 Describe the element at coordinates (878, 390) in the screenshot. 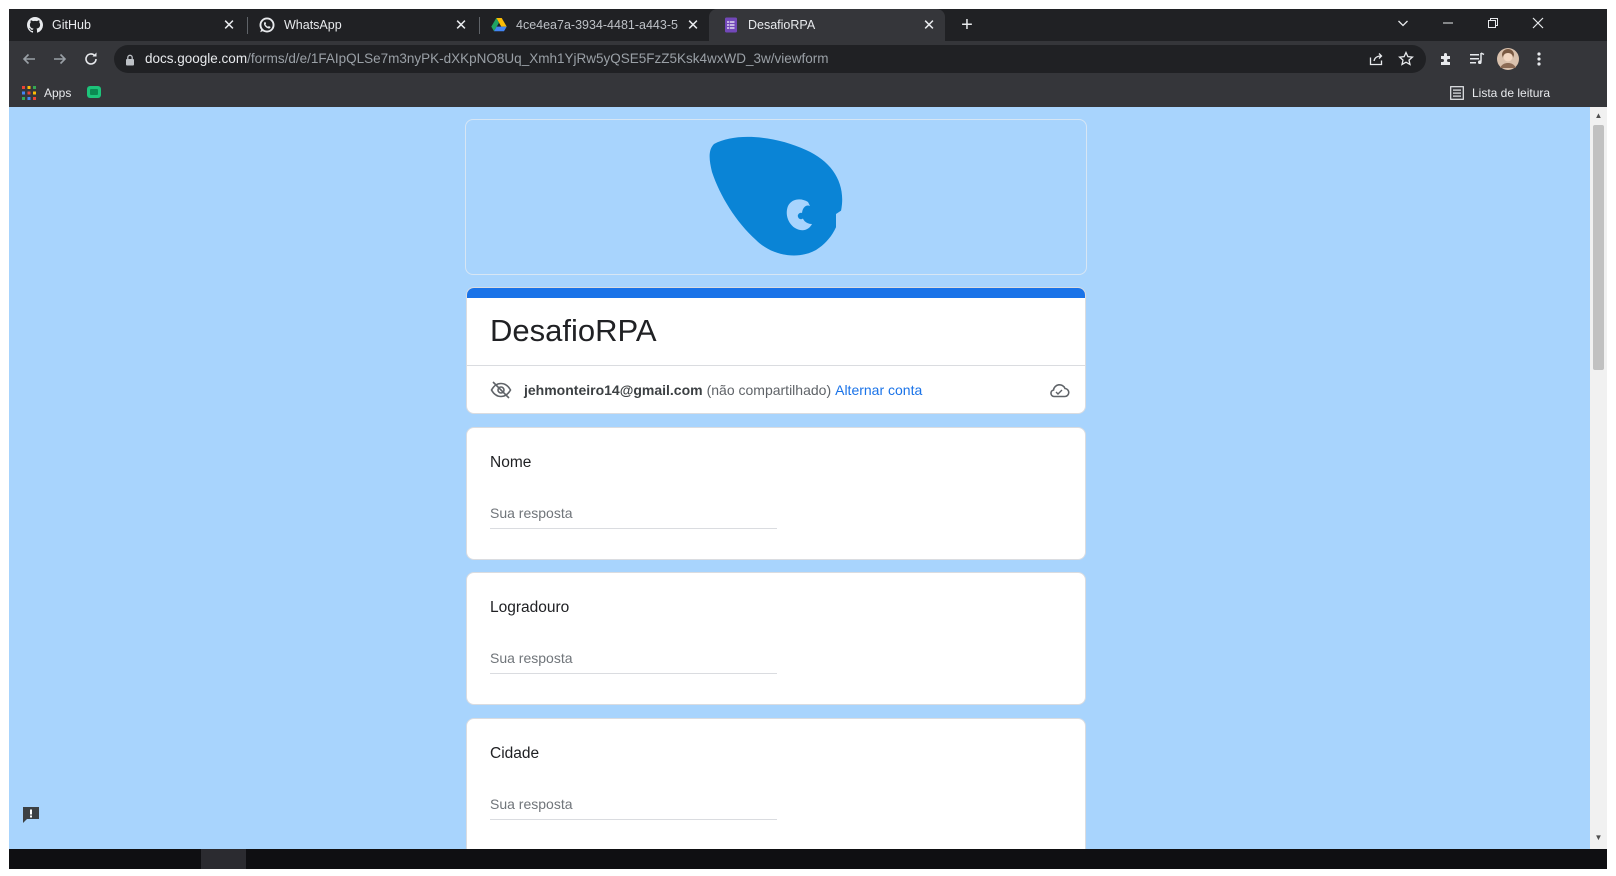

I see `switch-account-link: Alternar conta` at that location.